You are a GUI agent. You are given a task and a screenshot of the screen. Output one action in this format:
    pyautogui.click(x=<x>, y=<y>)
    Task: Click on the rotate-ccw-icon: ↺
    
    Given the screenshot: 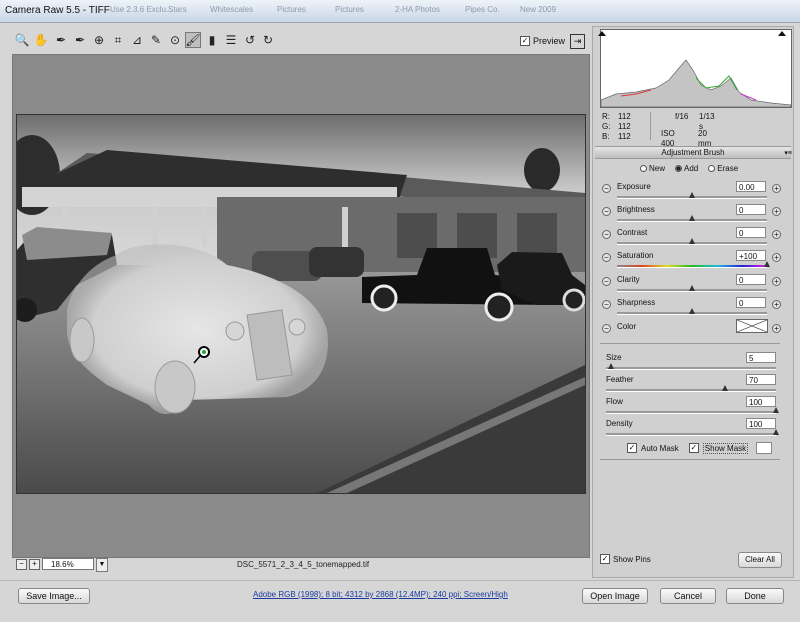 What is the action you would take?
    pyautogui.click(x=250, y=40)
    